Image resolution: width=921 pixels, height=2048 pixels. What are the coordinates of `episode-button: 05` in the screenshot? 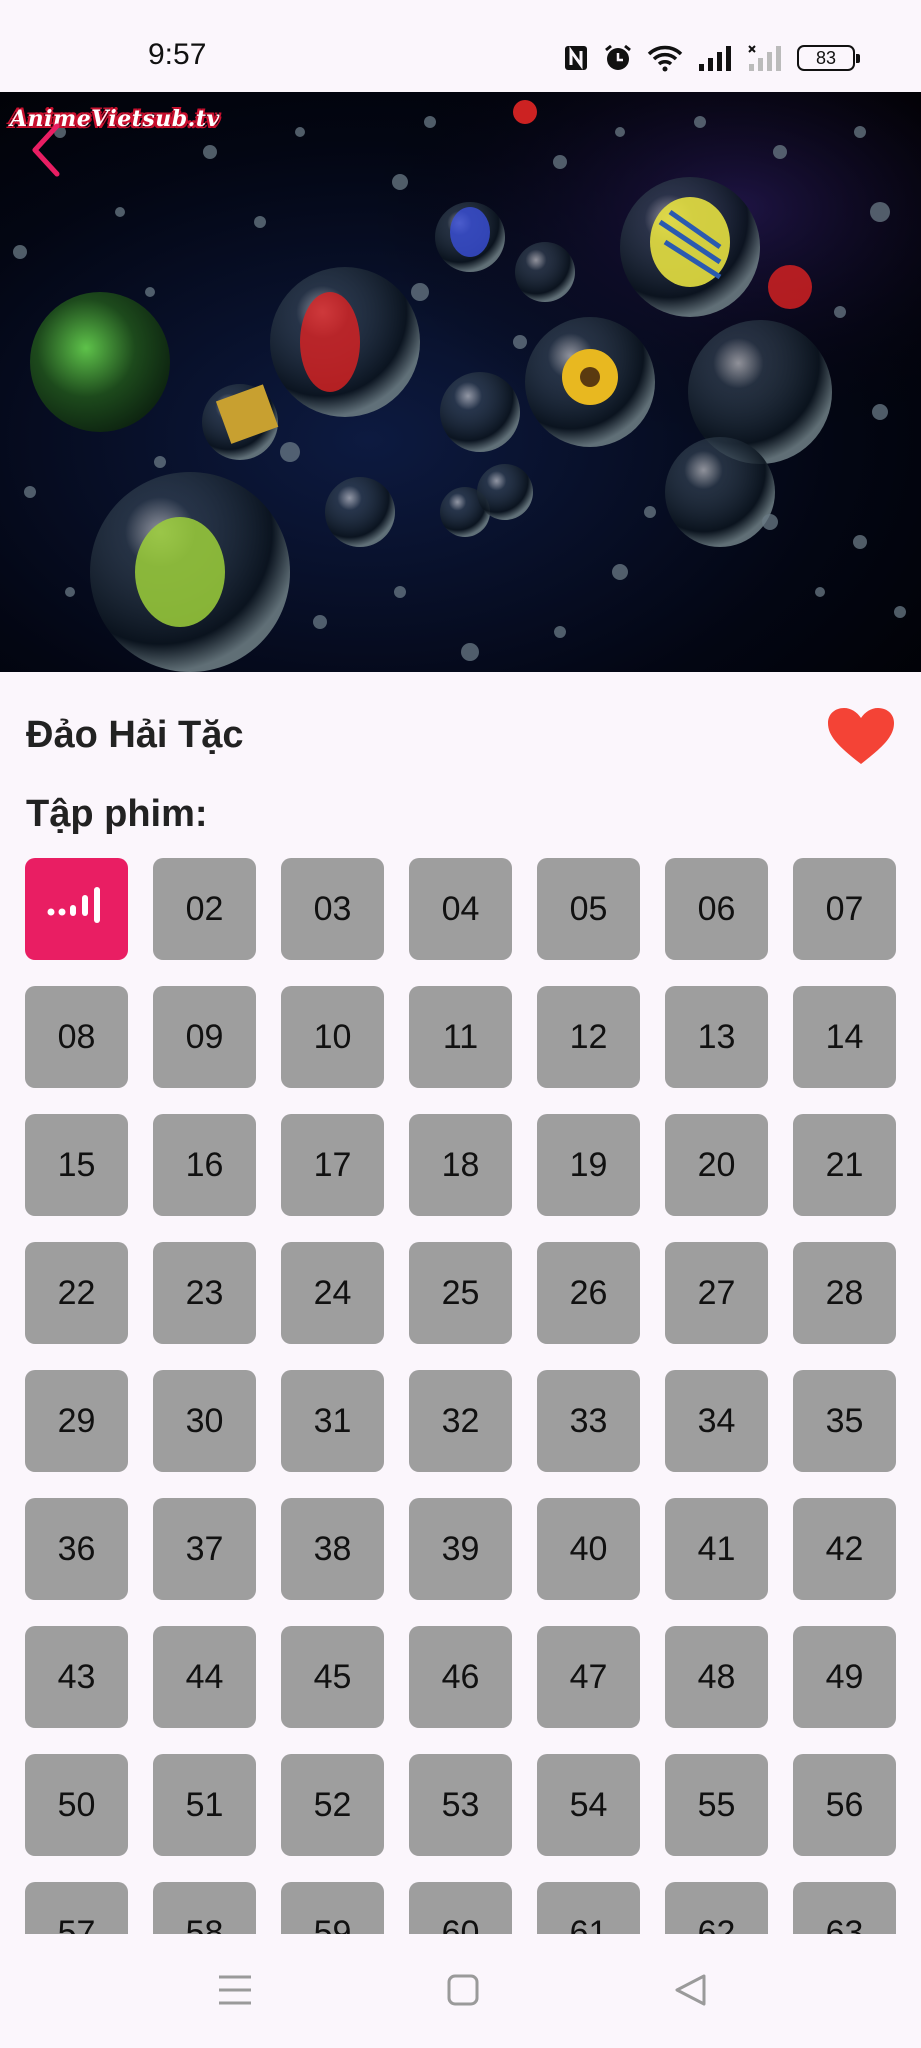 It's located at (588, 909).